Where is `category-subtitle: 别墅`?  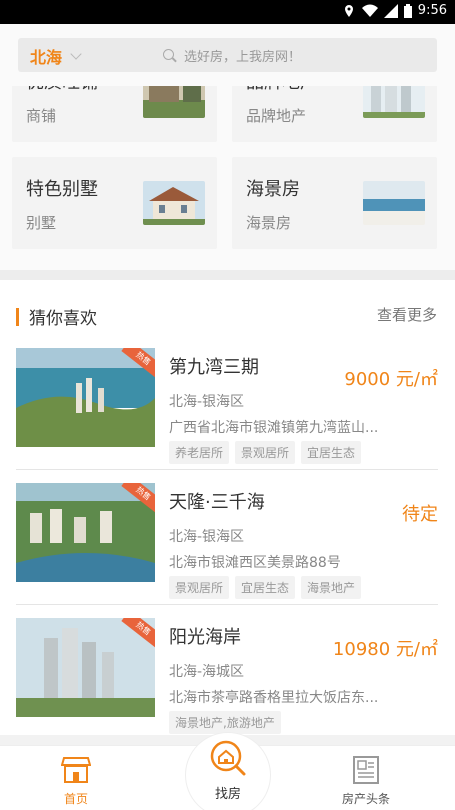
category-subtitle: 别墅 is located at coordinates (41, 223).